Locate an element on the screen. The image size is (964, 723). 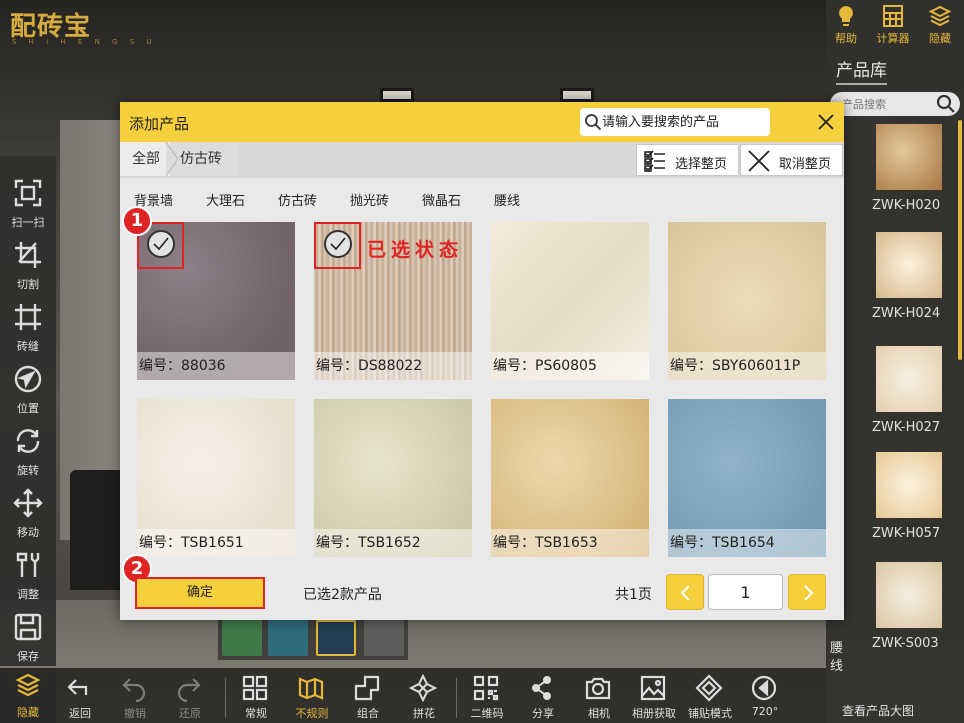
library-item: ZWK-H057 is located at coordinates (910, 496).